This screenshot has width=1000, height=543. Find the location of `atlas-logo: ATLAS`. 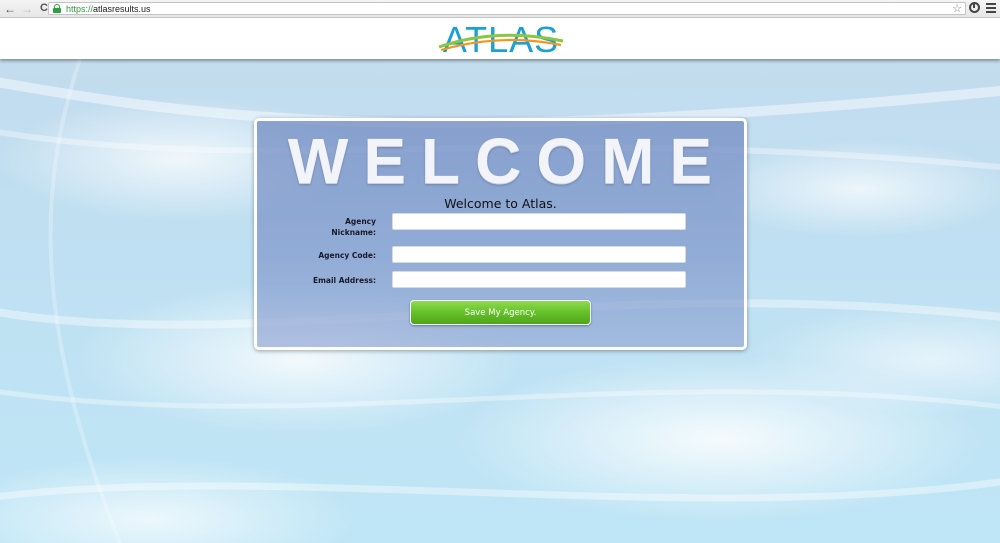

atlas-logo: ATLAS is located at coordinates (501, 38).